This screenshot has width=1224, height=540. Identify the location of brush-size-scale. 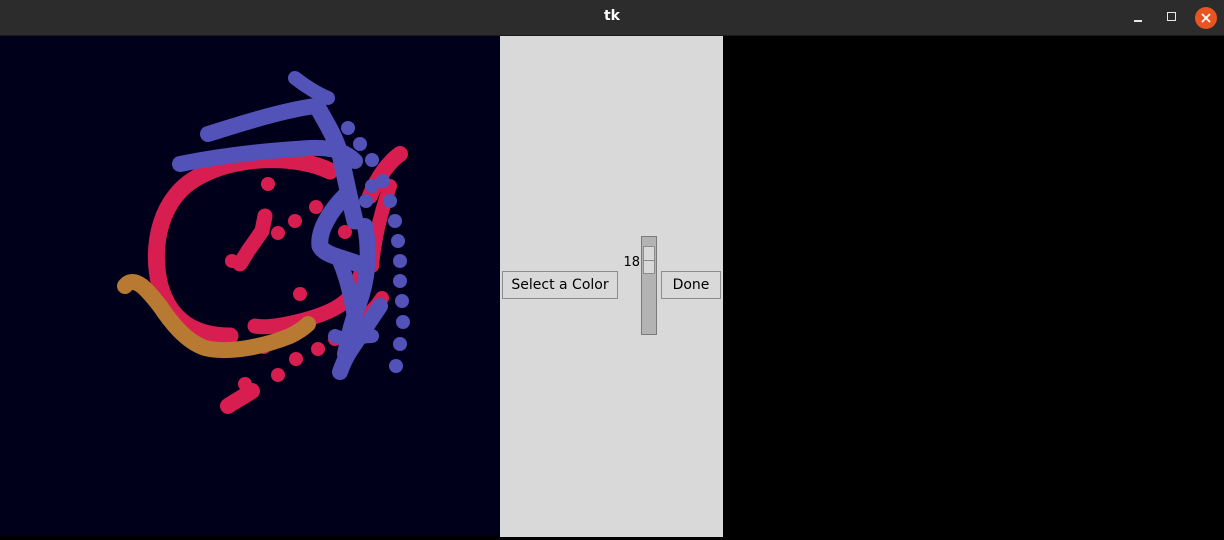
(649, 285).